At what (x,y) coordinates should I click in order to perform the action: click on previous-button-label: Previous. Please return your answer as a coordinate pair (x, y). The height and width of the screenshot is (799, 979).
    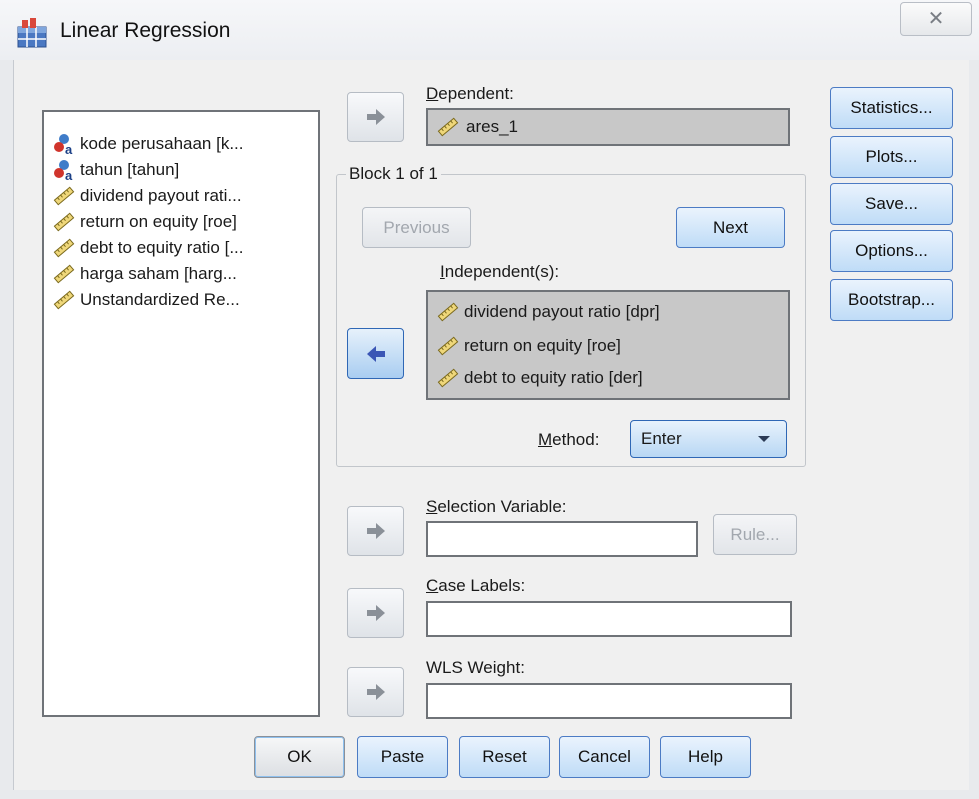
    Looking at the image, I should click on (416, 227).